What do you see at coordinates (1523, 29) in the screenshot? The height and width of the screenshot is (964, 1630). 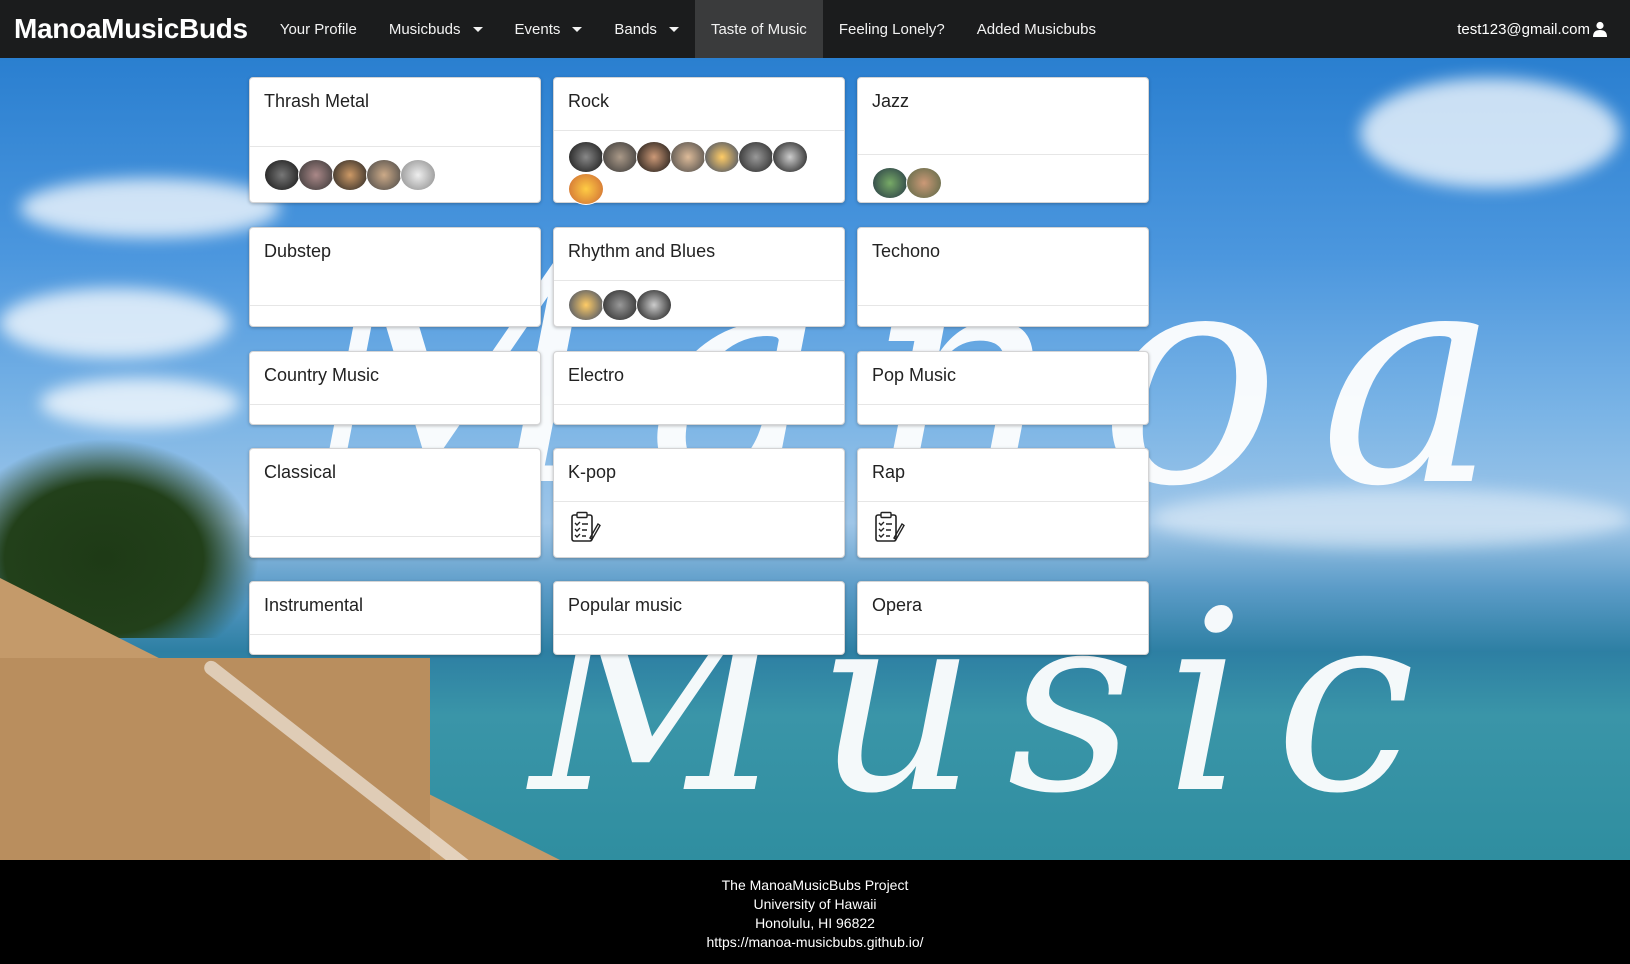 I see `user-email: test123@gmail.com` at bounding box center [1523, 29].